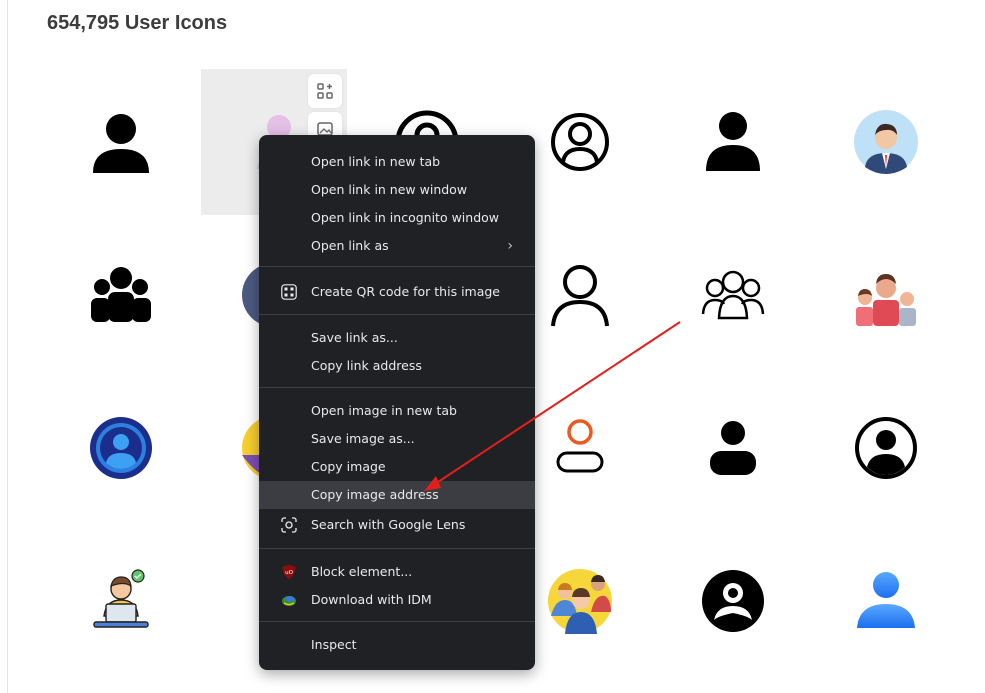 This screenshot has width=985, height=693. I want to click on svg-text: uO, so click(289, 573).